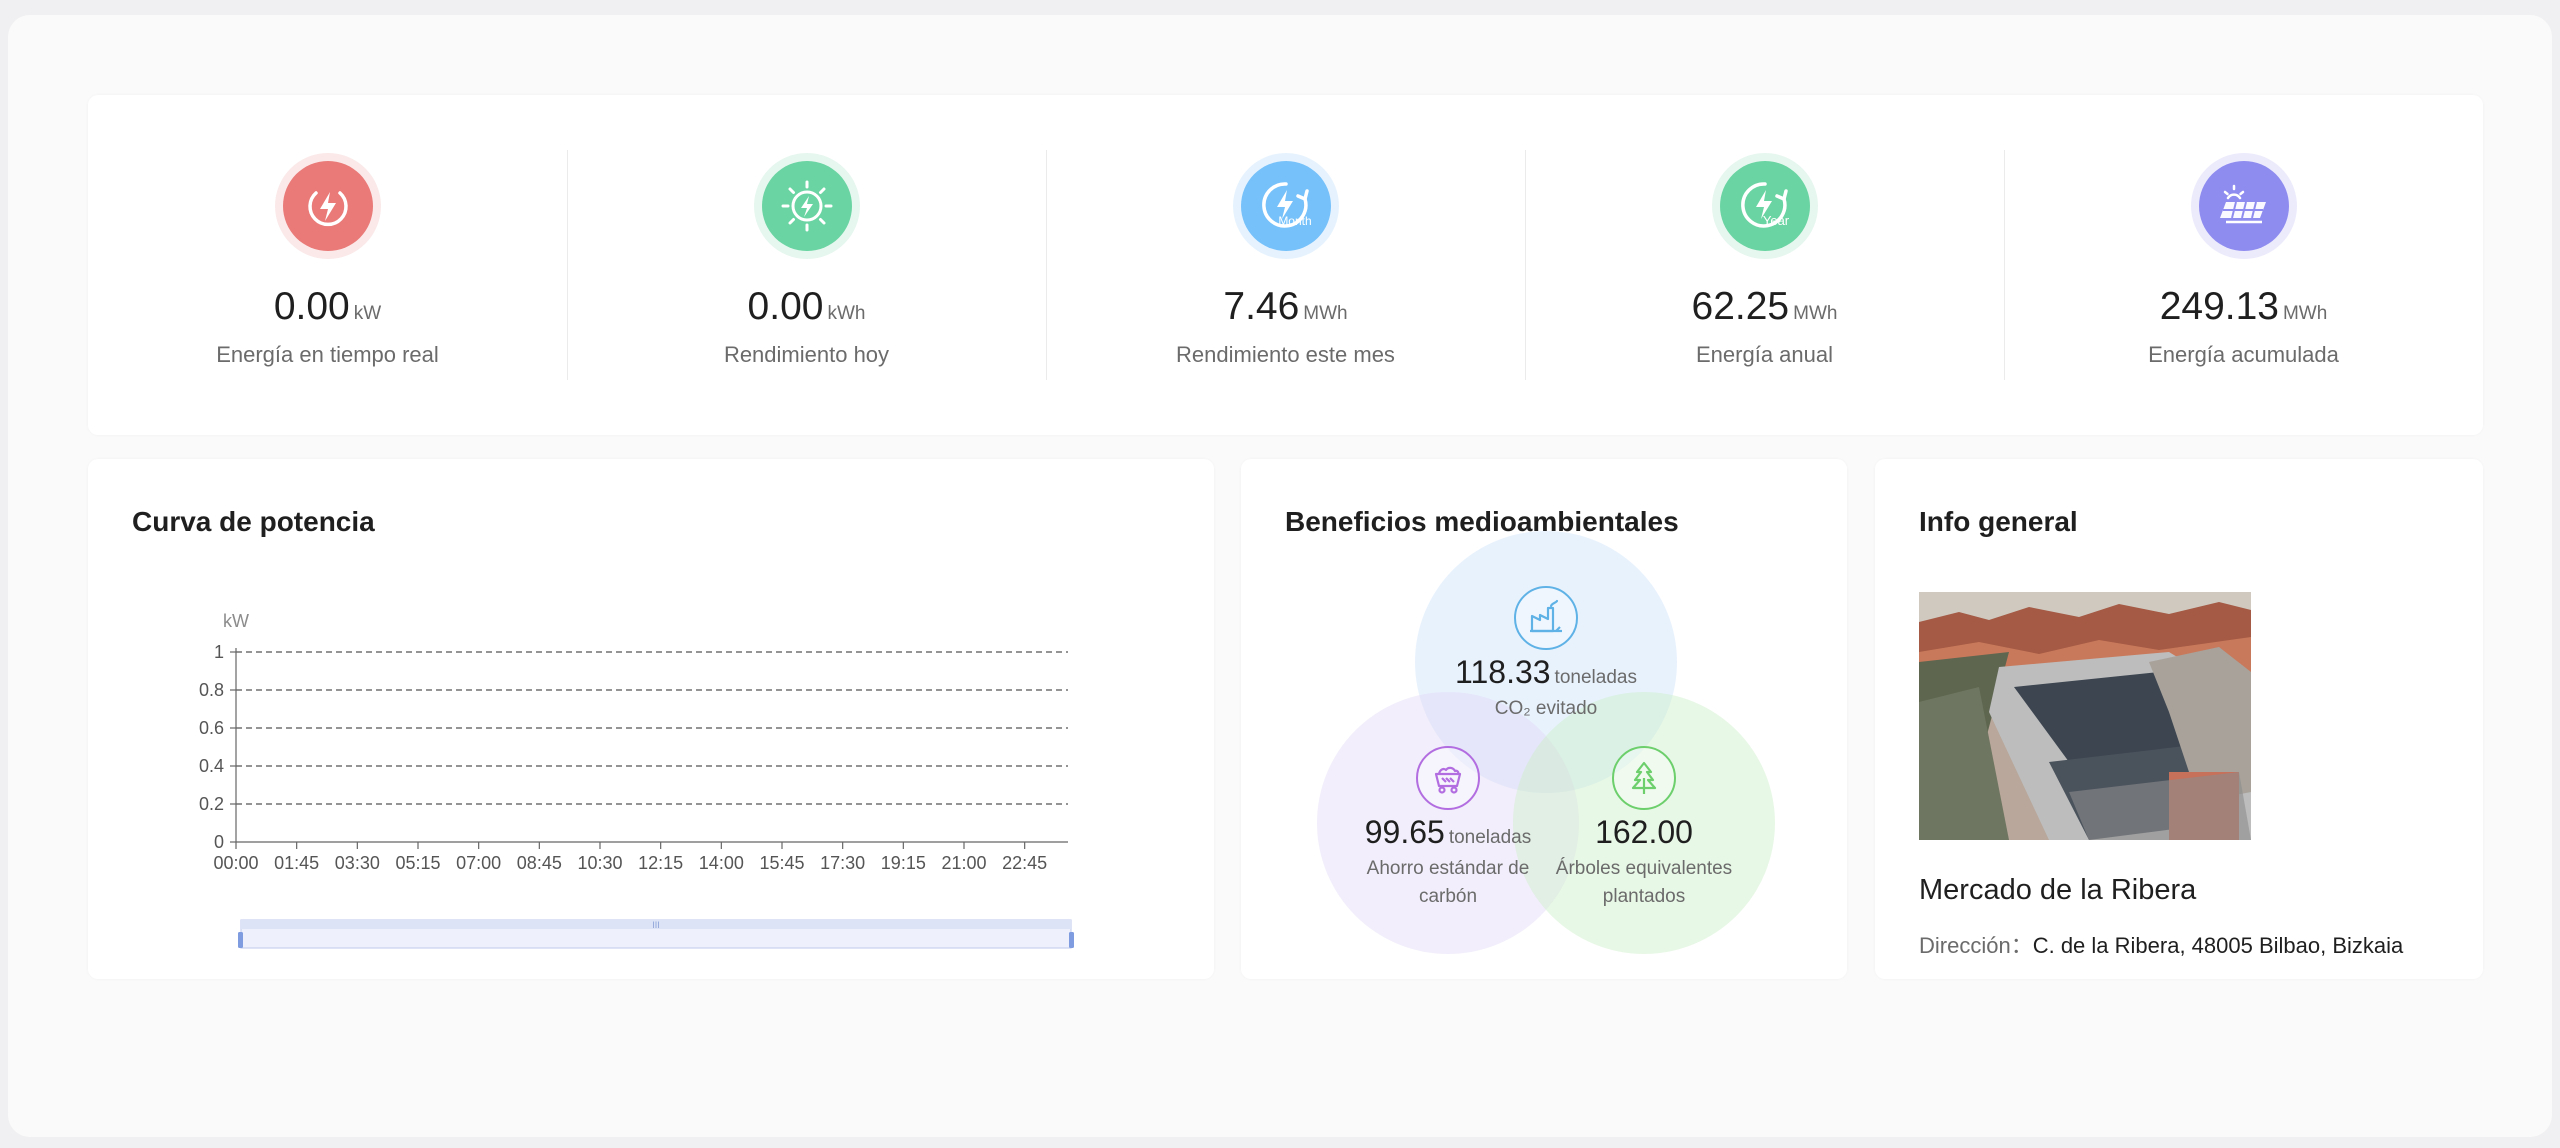 The image size is (2560, 1148). Describe the element at coordinates (1764, 265) in the screenshot. I see `stat-annual-energy: Year 62.25 MWh Energía anual` at that location.